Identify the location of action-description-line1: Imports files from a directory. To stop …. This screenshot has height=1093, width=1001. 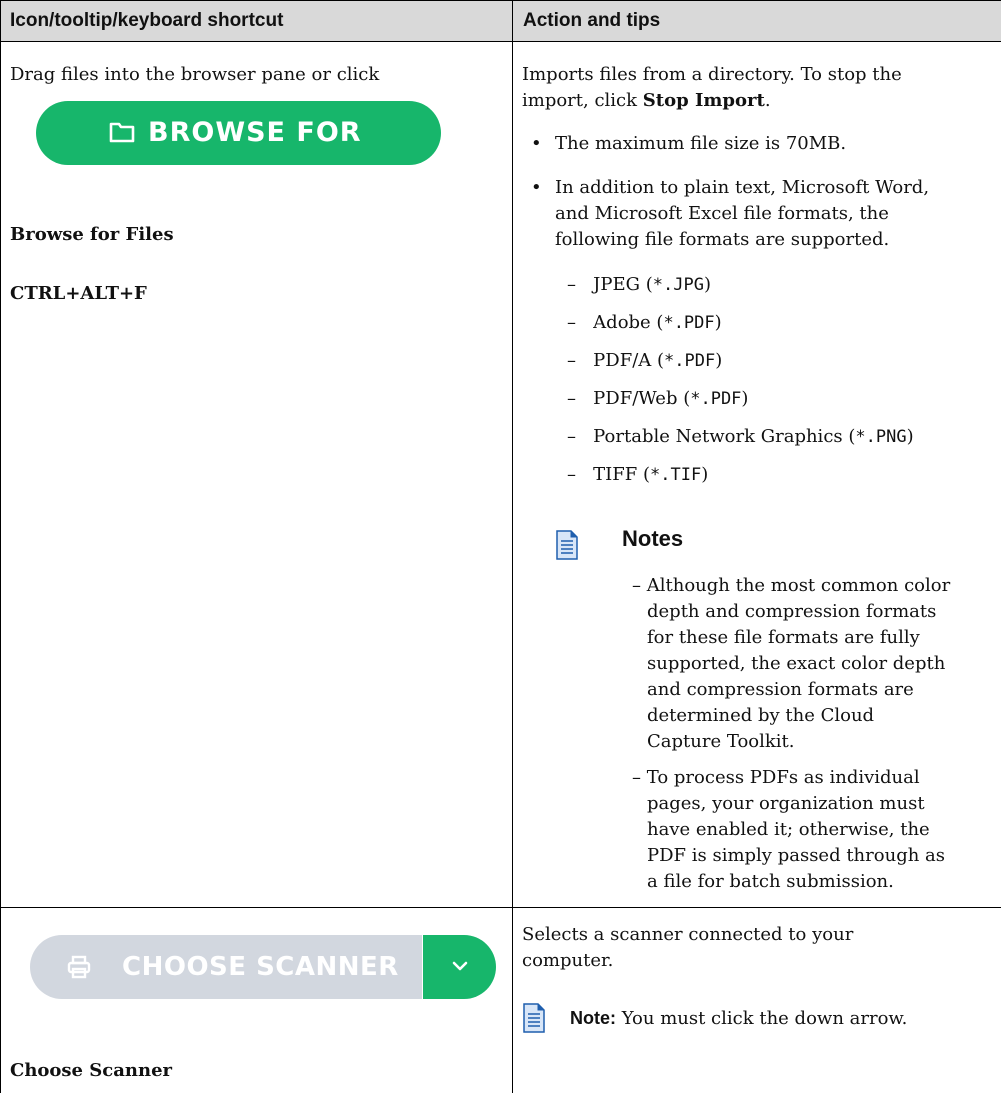
(712, 74).